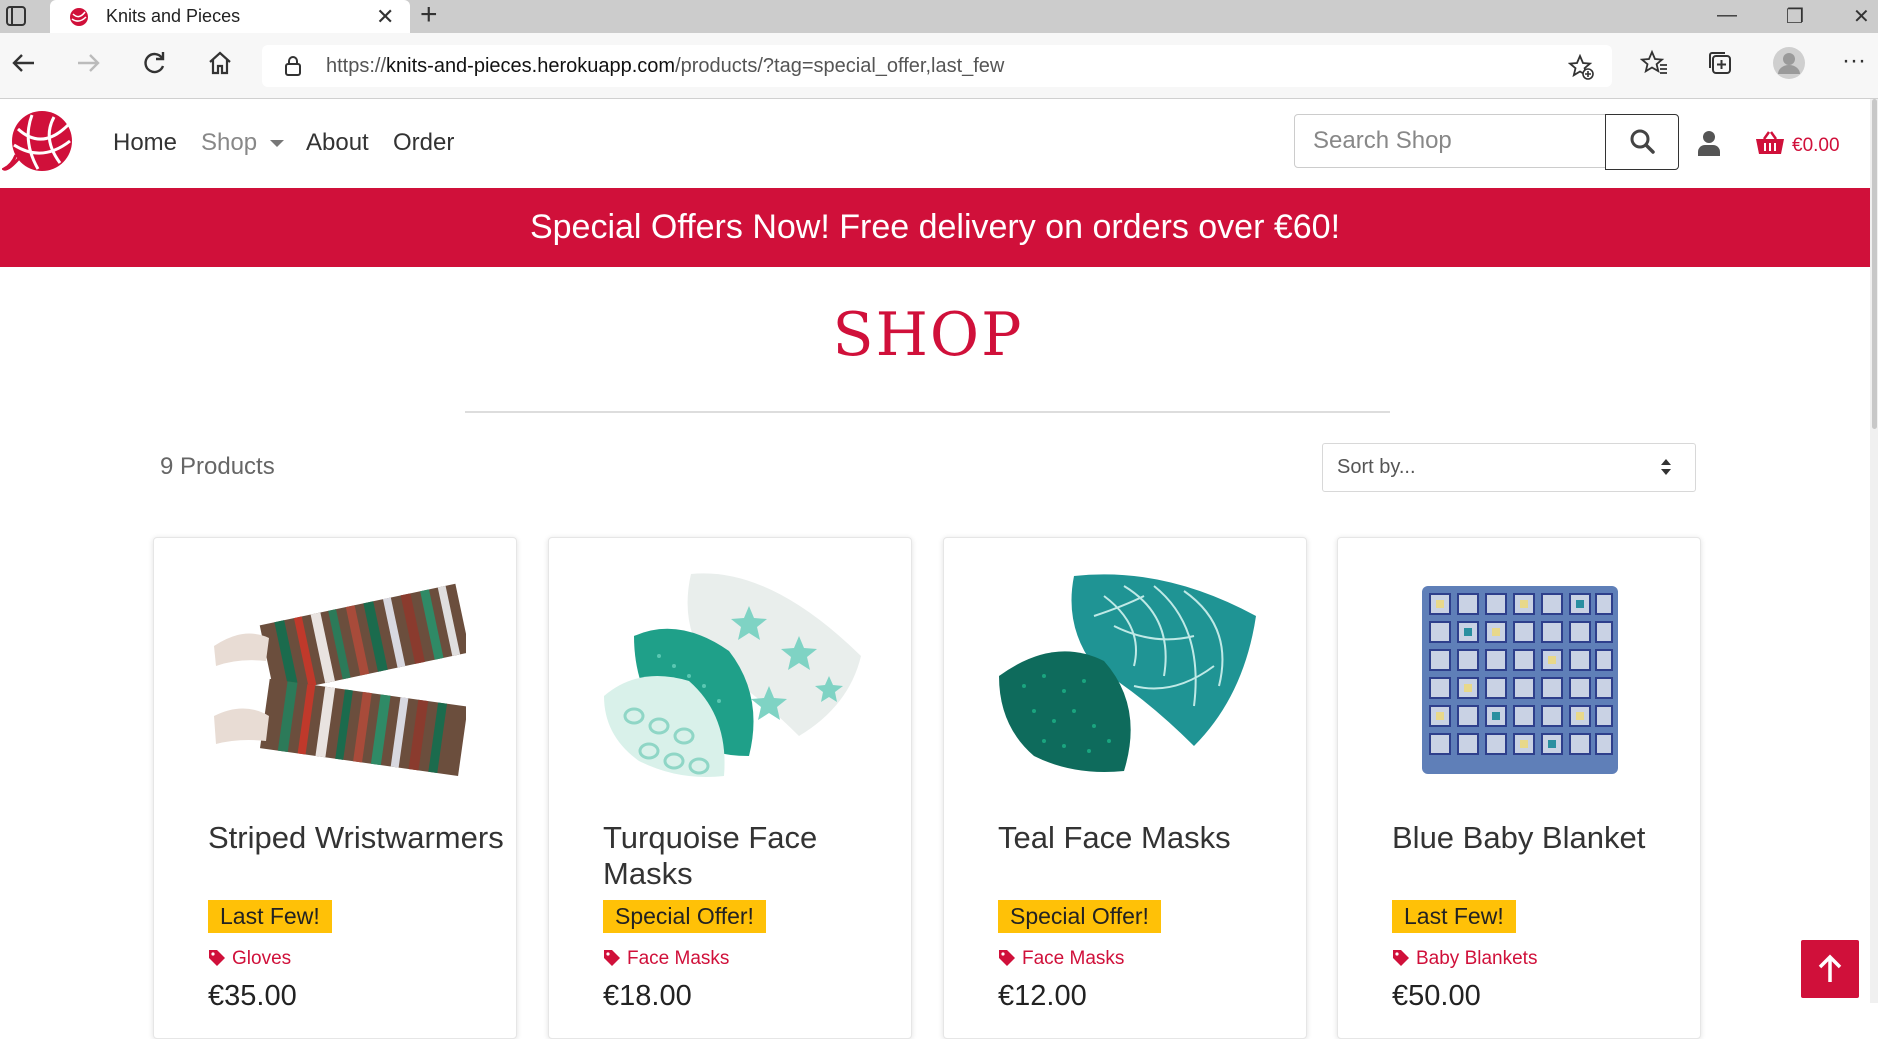  What do you see at coordinates (1795, 16) in the screenshot?
I see `restore-icon: ❐` at bounding box center [1795, 16].